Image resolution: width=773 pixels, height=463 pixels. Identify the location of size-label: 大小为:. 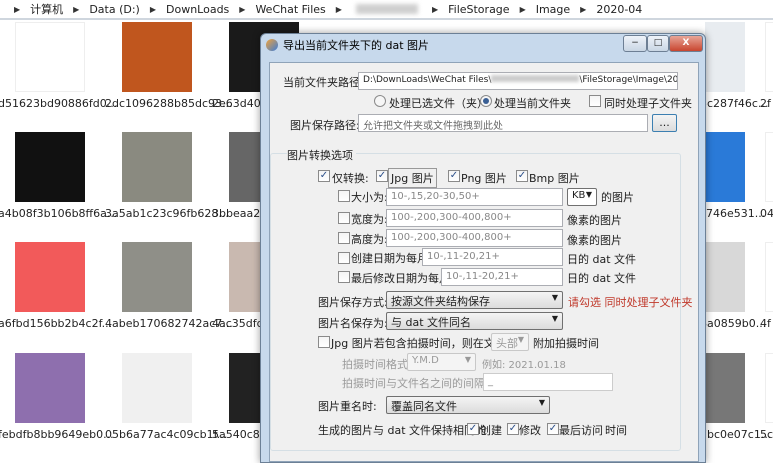
(369, 197).